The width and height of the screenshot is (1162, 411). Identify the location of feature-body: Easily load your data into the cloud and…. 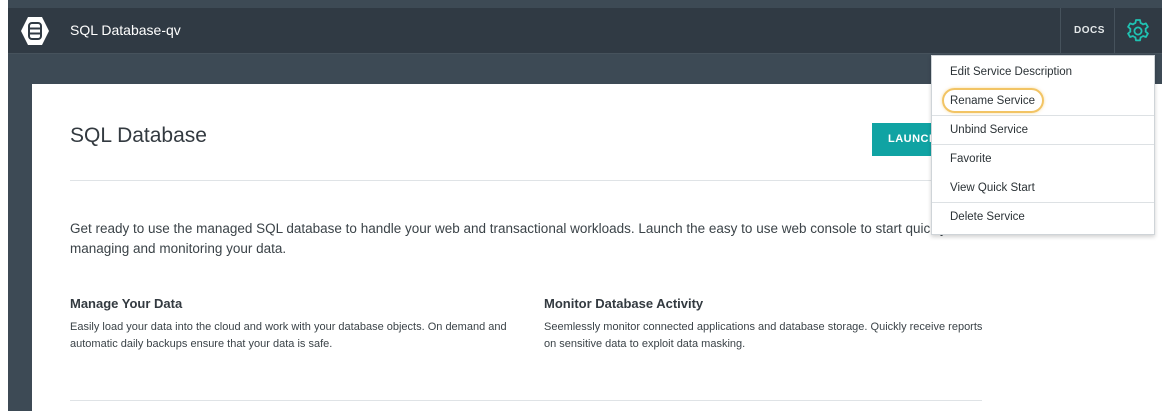
(288, 335).